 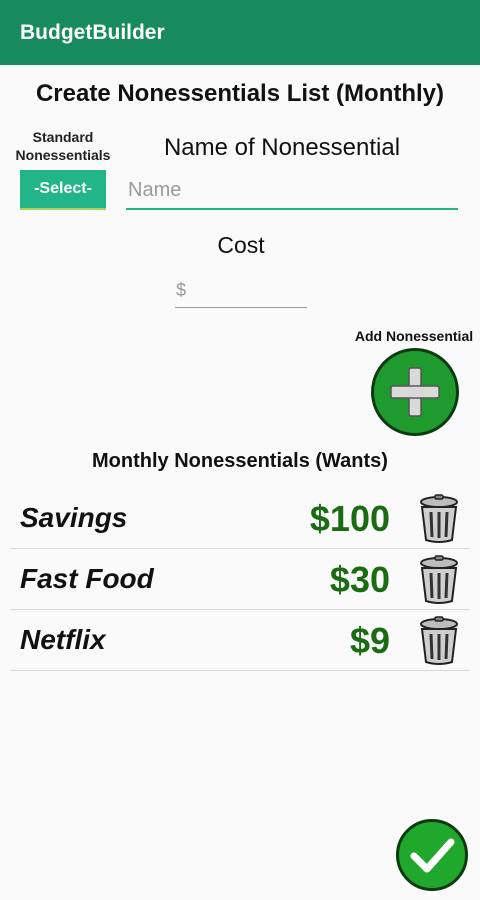 What do you see at coordinates (241, 245) in the screenshot?
I see `cost-label: Cost` at bounding box center [241, 245].